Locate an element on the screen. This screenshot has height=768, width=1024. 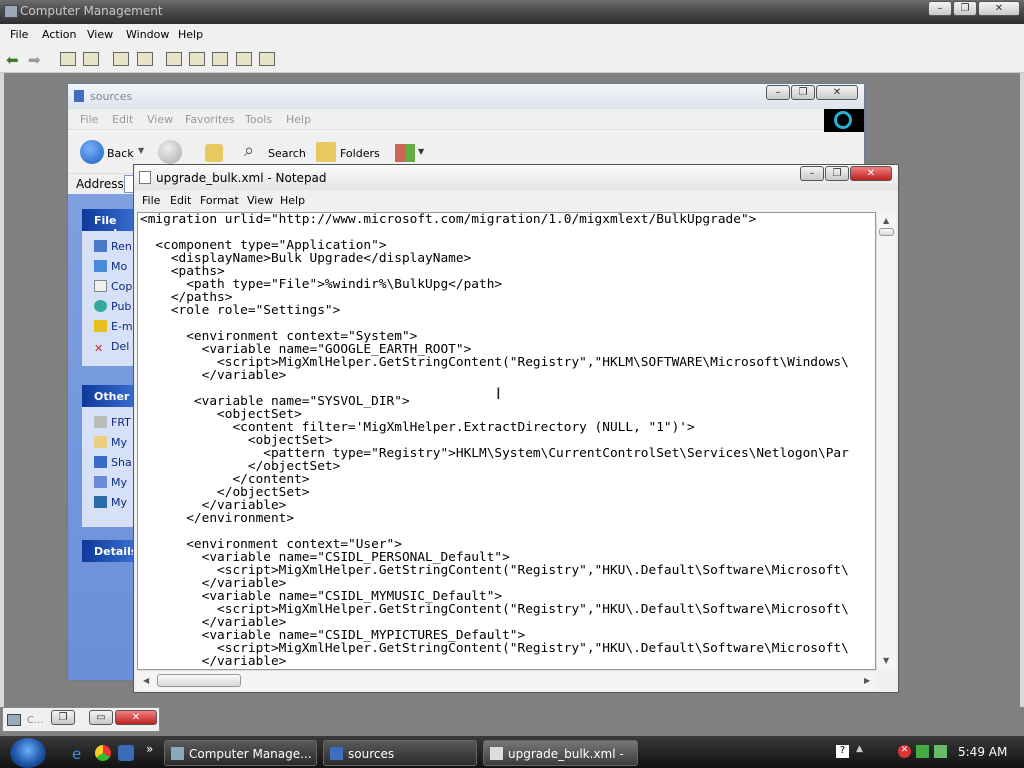
back-button-icon is located at coordinates (92, 152).